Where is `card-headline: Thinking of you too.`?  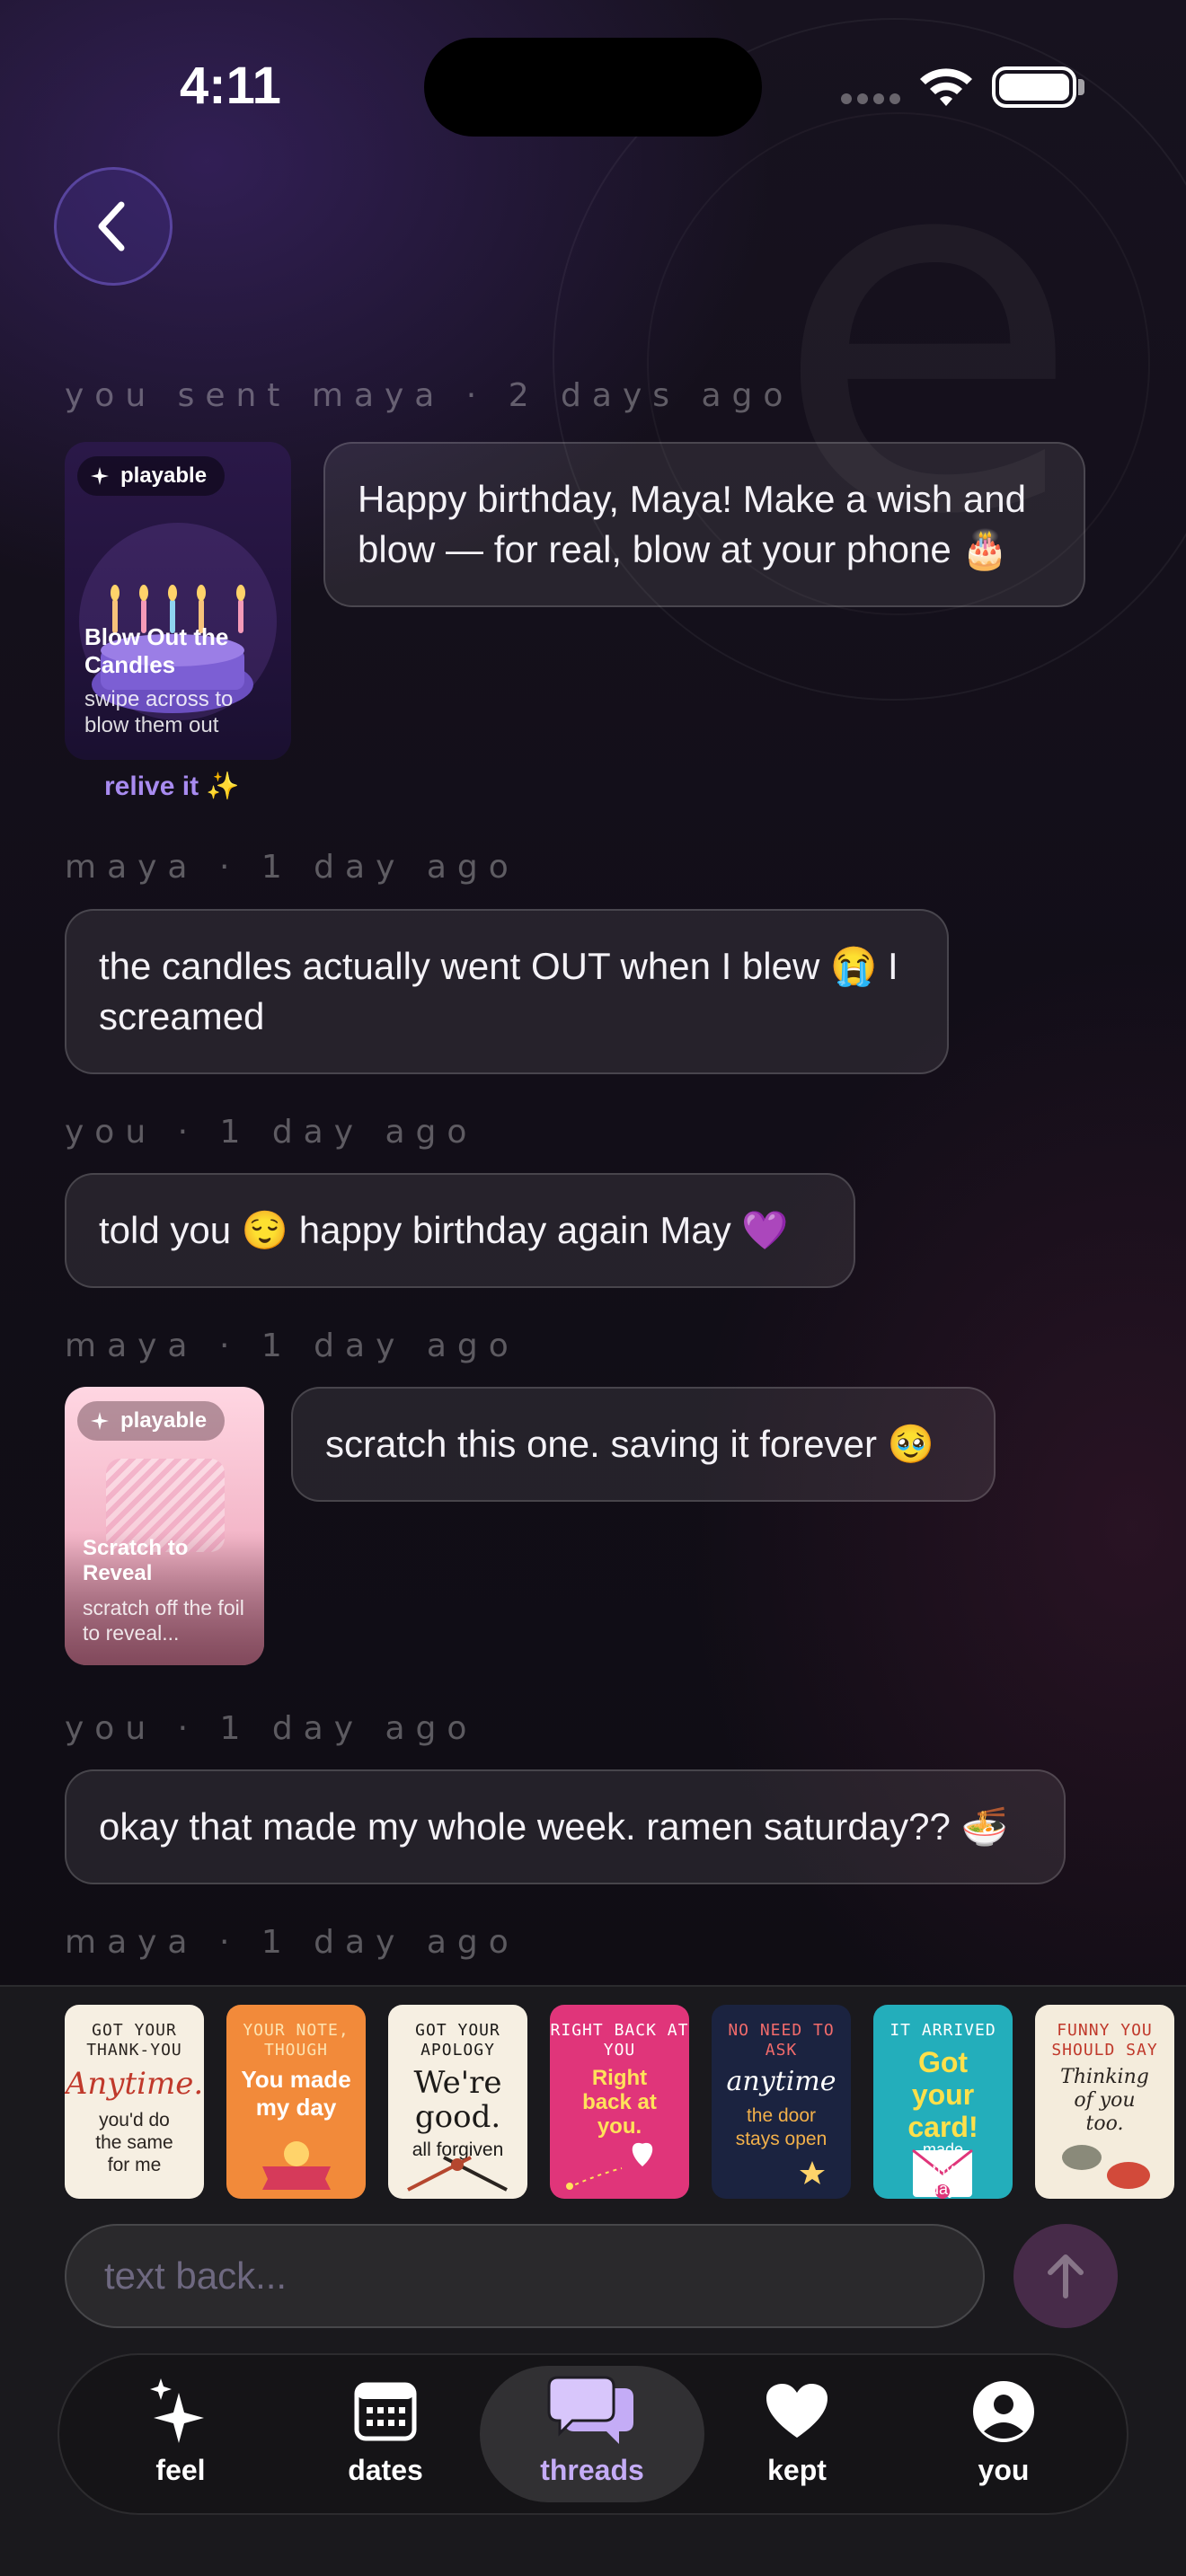 card-headline: Thinking of you too. is located at coordinates (1104, 2100).